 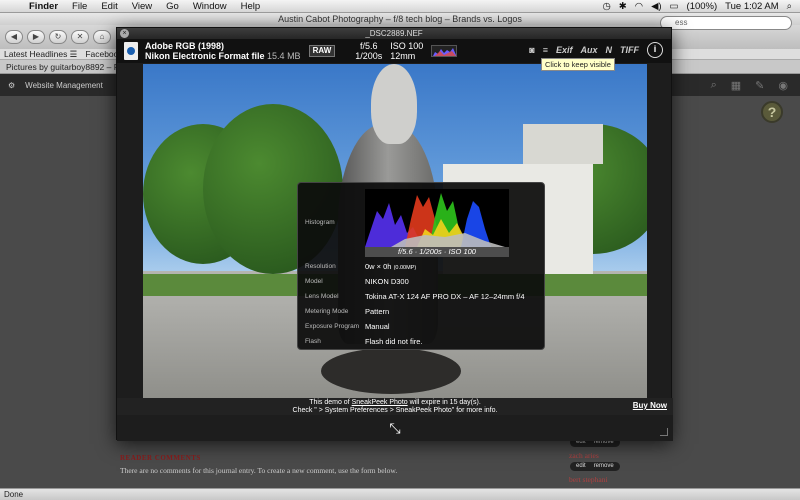 What do you see at coordinates (332, 326) in the screenshot?
I see `exposure-program-label: Exposure Program` at bounding box center [332, 326].